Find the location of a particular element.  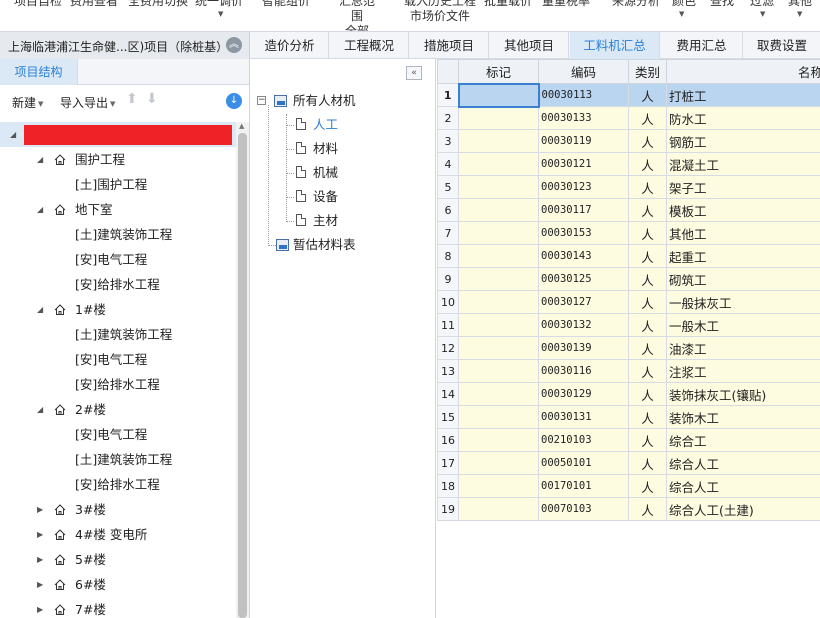

name-cell: 模板工 is located at coordinates (743, 210).